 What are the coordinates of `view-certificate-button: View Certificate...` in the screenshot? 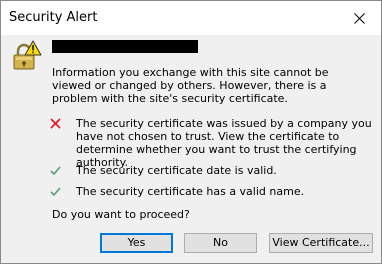 It's located at (321, 243).